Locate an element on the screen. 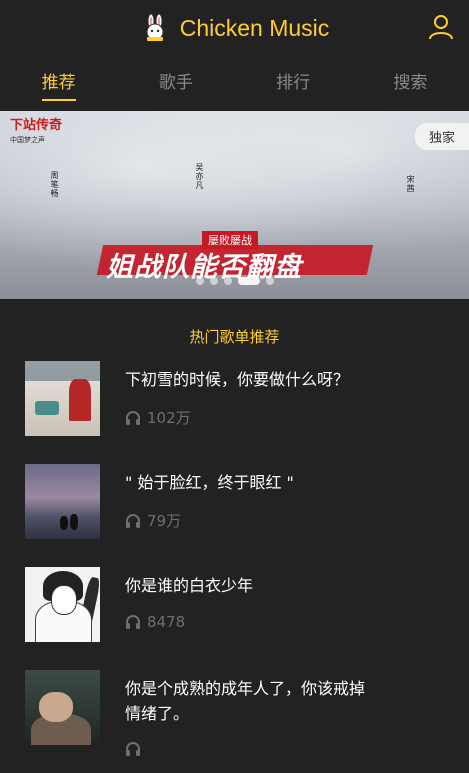 The image size is (469, 773). tab-rank: 排行 is located at coordinates (293, 82).